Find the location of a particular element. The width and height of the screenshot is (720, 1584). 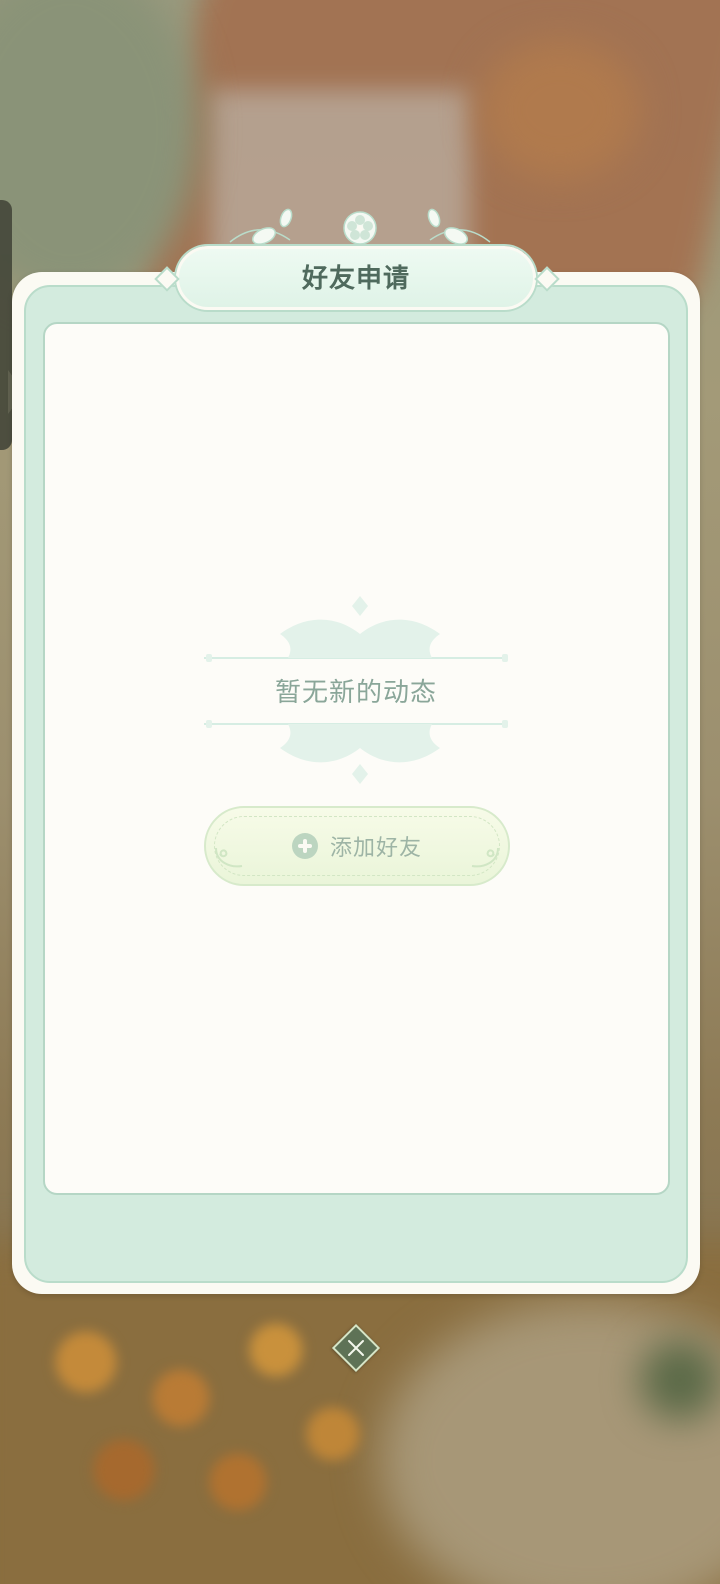

close-button is located at coordinates (356, 1348).